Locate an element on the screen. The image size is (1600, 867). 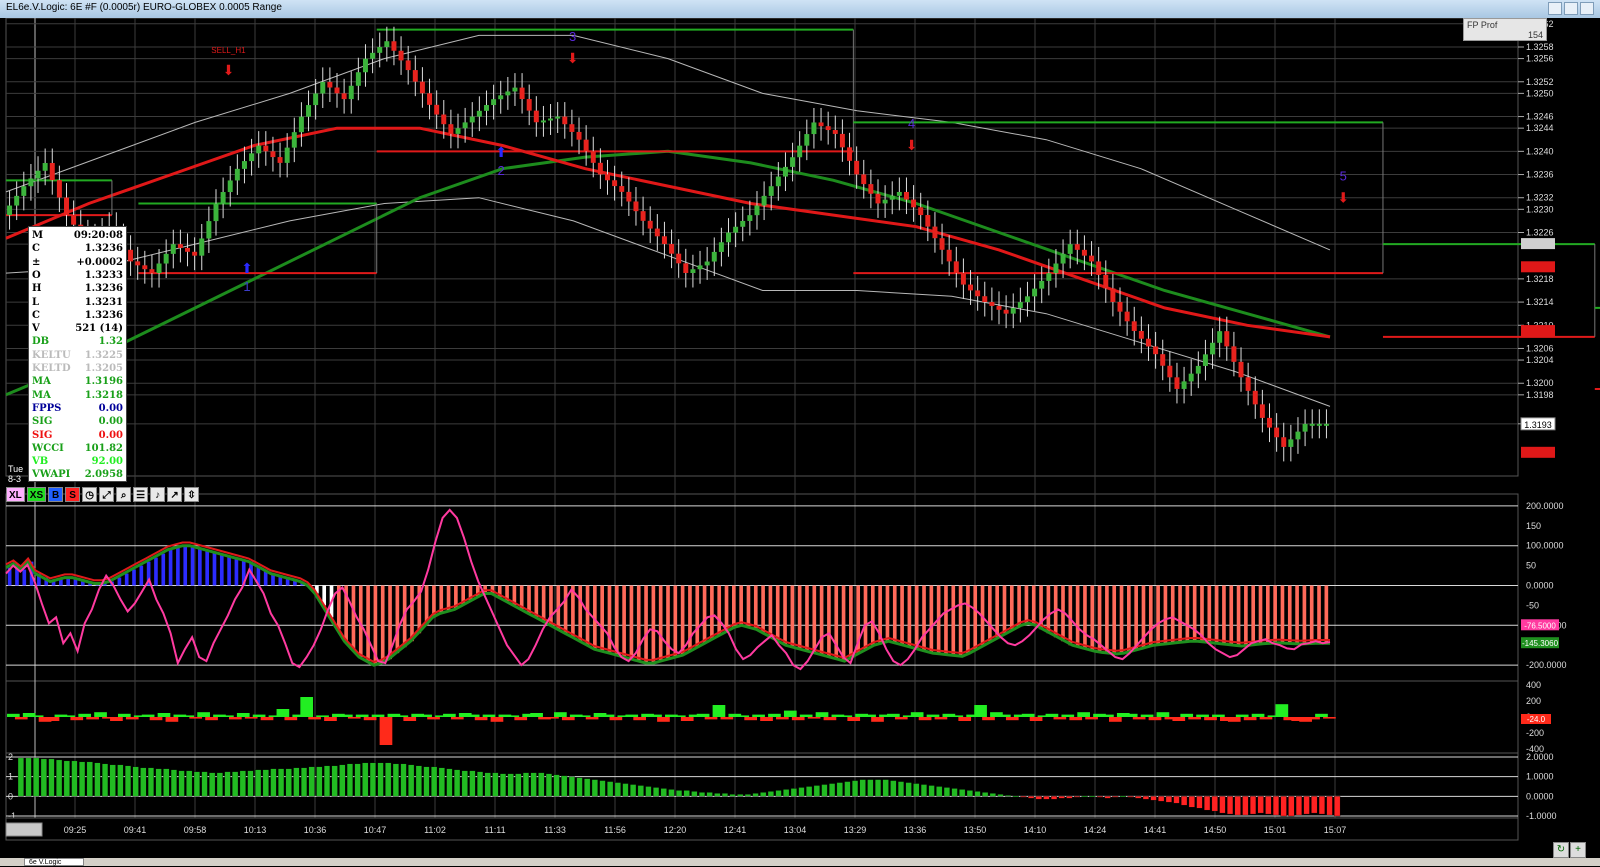
vol-y-tick-label: 200 is located at coordinates (1533, 701).